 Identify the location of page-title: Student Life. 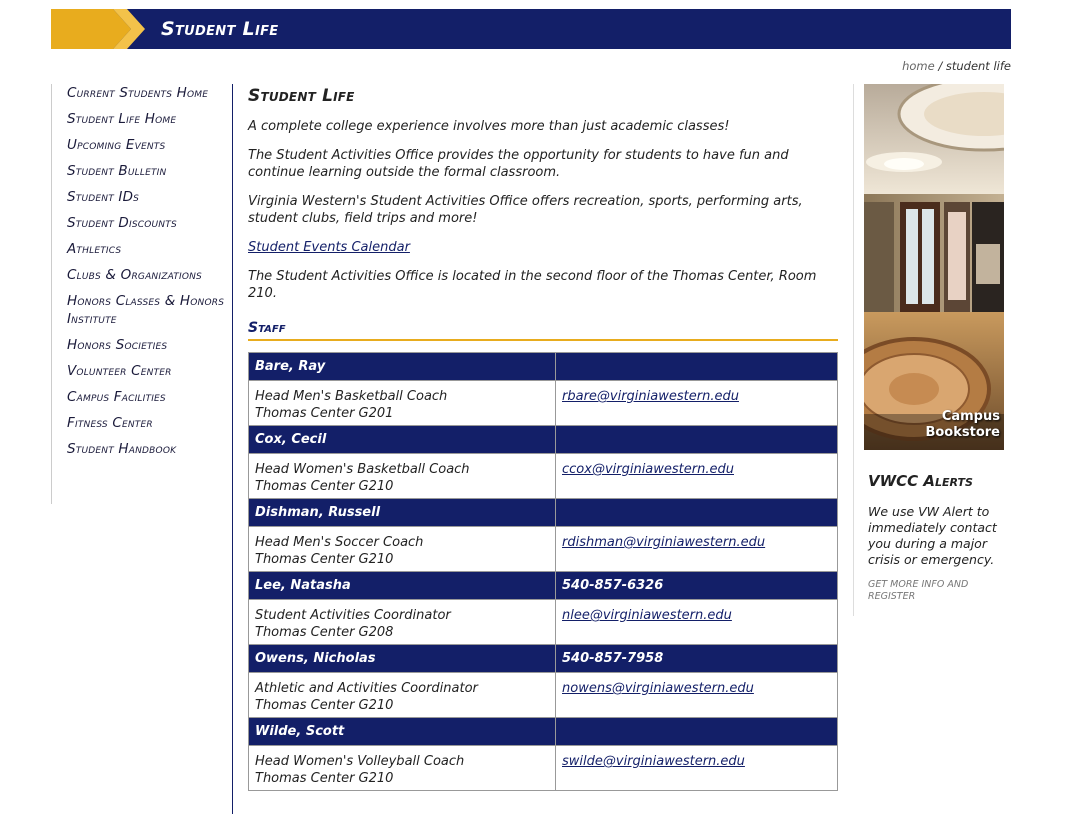
(301, 96).